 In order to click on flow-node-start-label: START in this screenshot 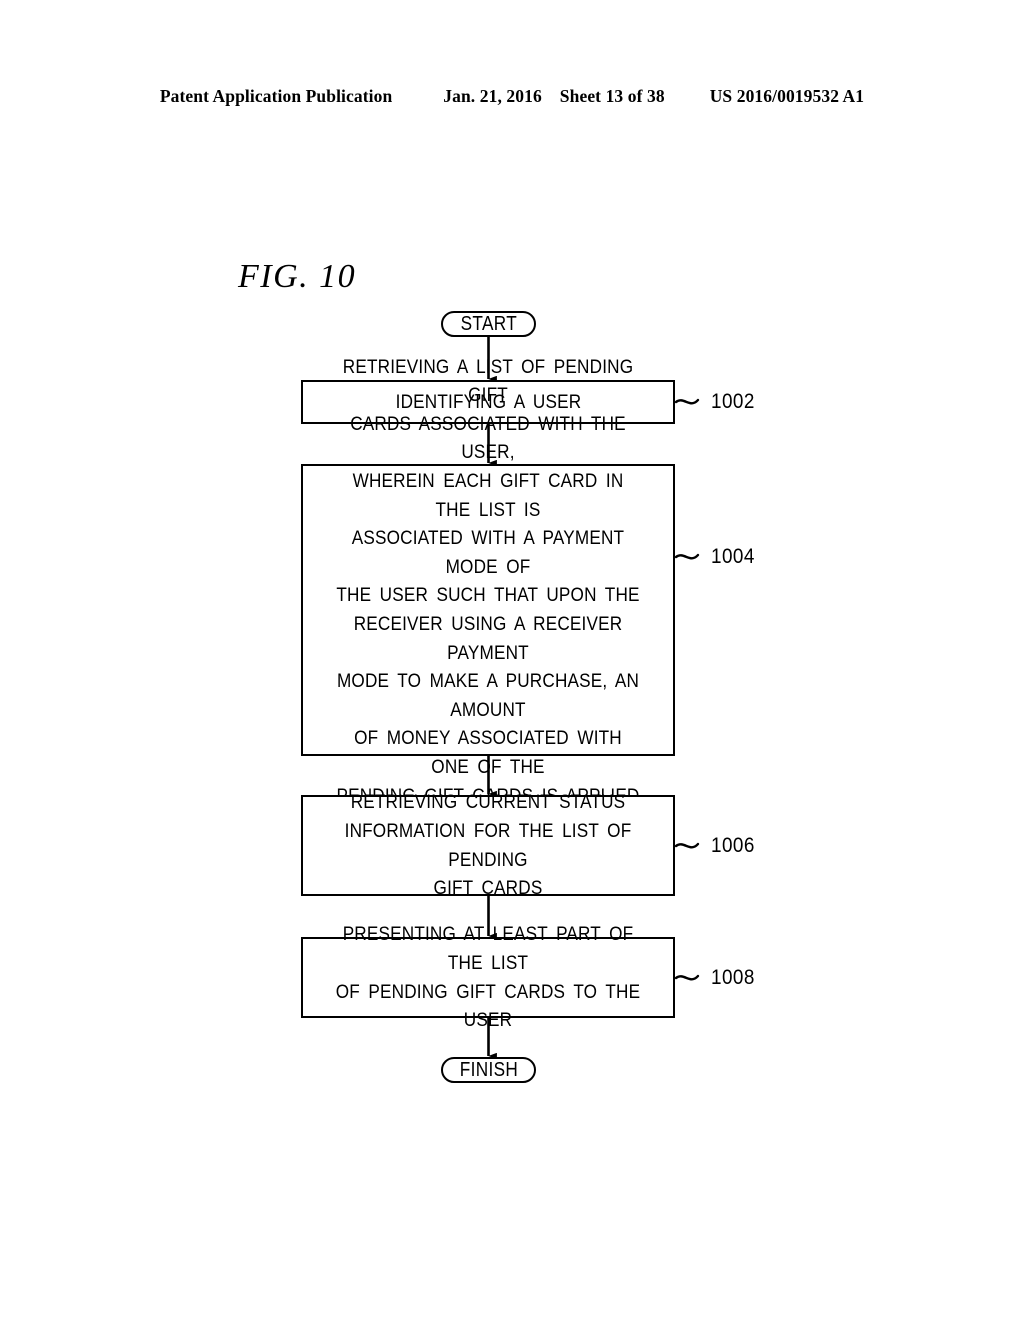, I will do `click(488, 324)`.